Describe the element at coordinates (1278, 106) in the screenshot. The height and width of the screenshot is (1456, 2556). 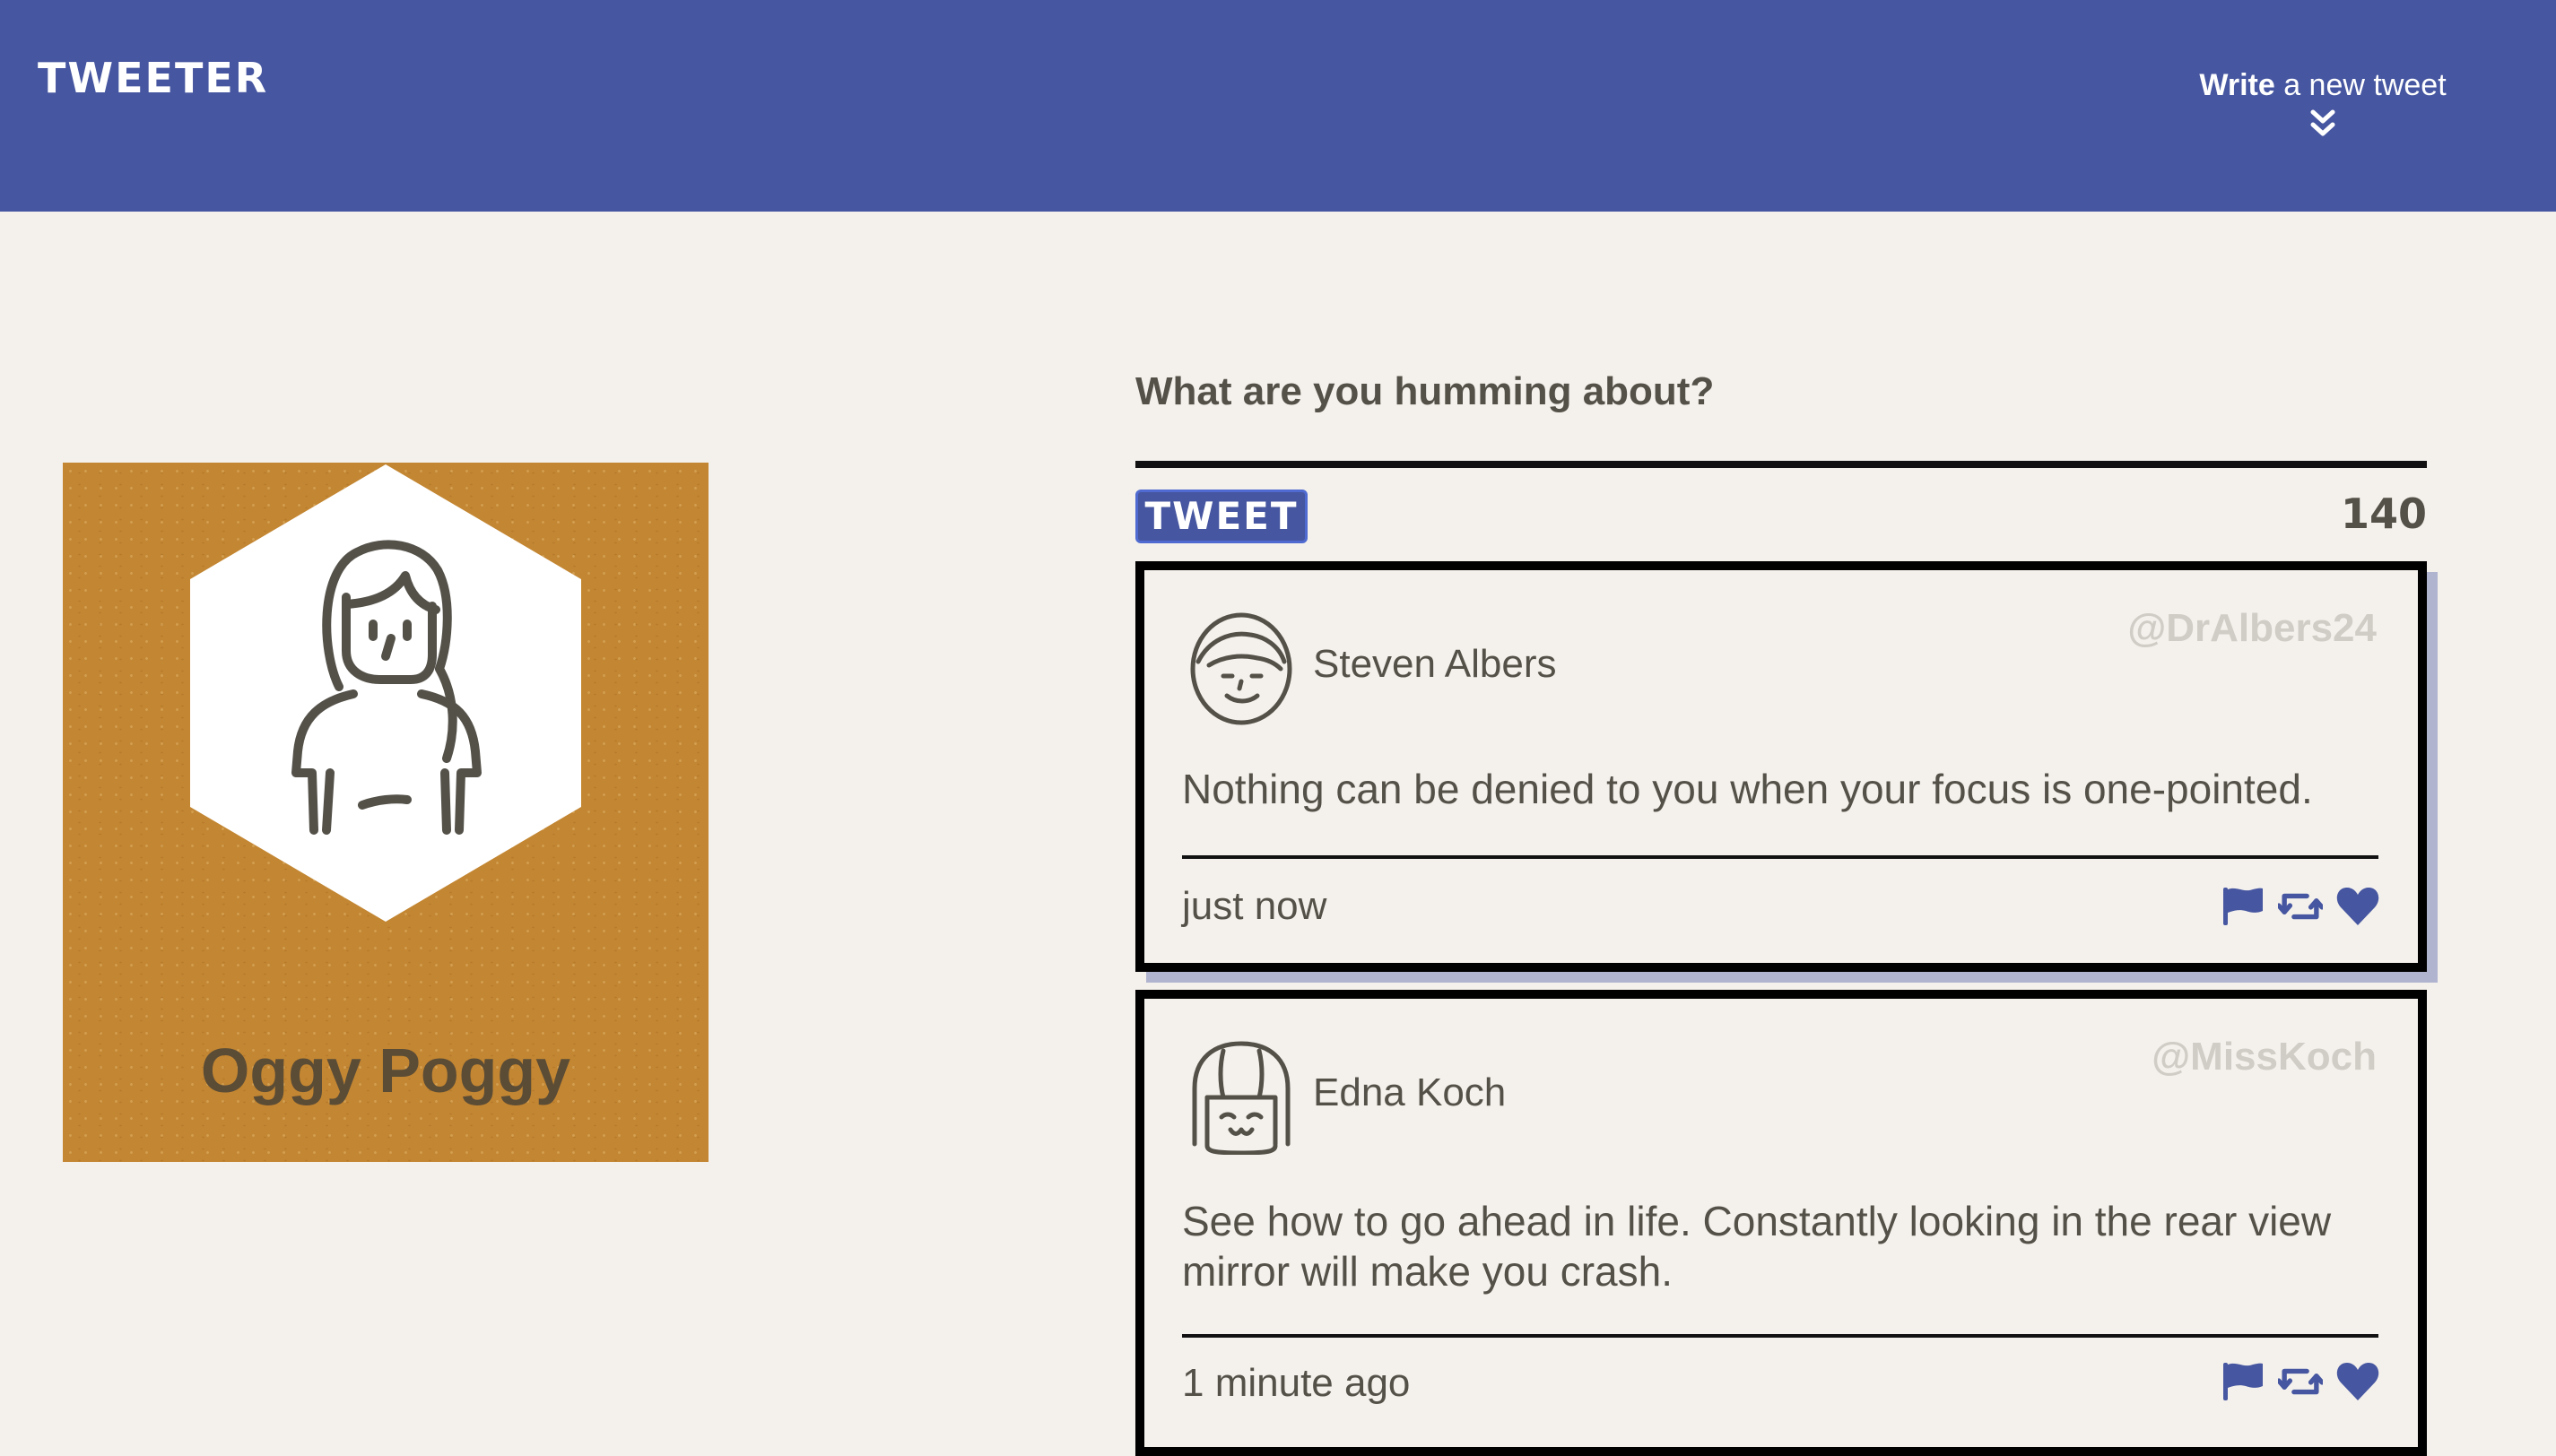
I see `top-nav: TWEETER Write a new tweet` at that location.